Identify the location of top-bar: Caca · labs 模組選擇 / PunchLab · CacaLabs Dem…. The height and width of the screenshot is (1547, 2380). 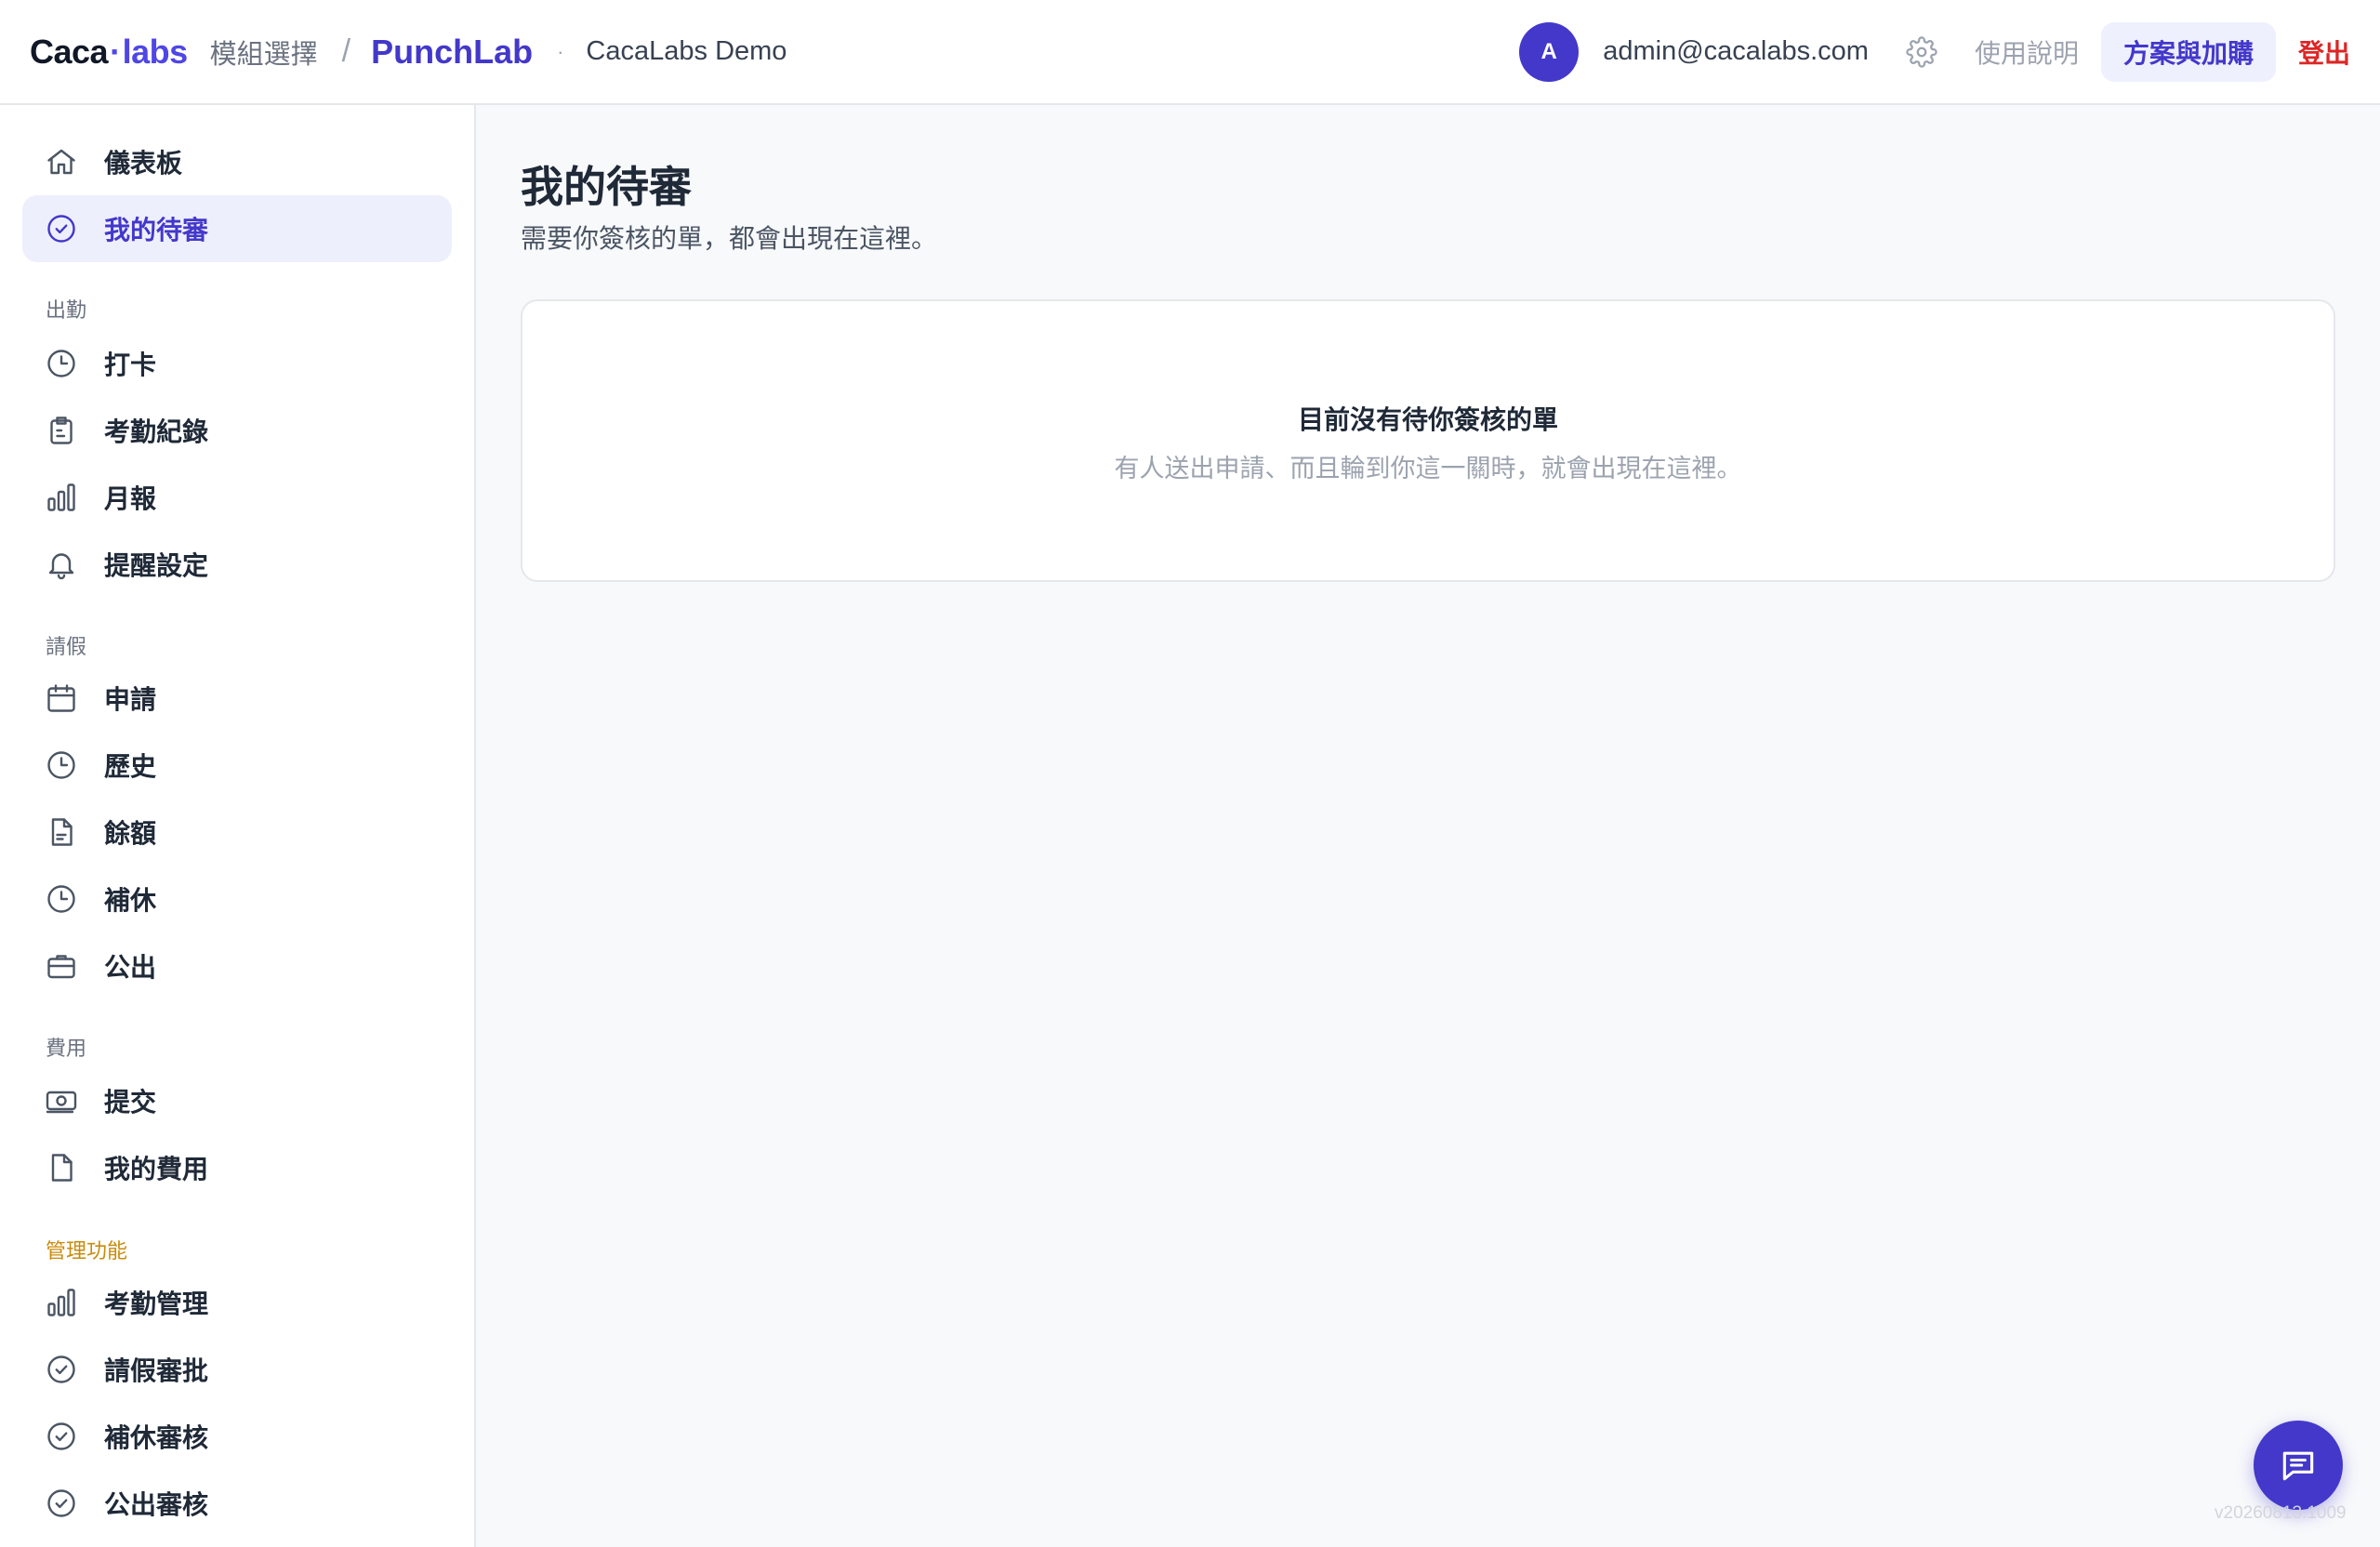
(1190, 52).